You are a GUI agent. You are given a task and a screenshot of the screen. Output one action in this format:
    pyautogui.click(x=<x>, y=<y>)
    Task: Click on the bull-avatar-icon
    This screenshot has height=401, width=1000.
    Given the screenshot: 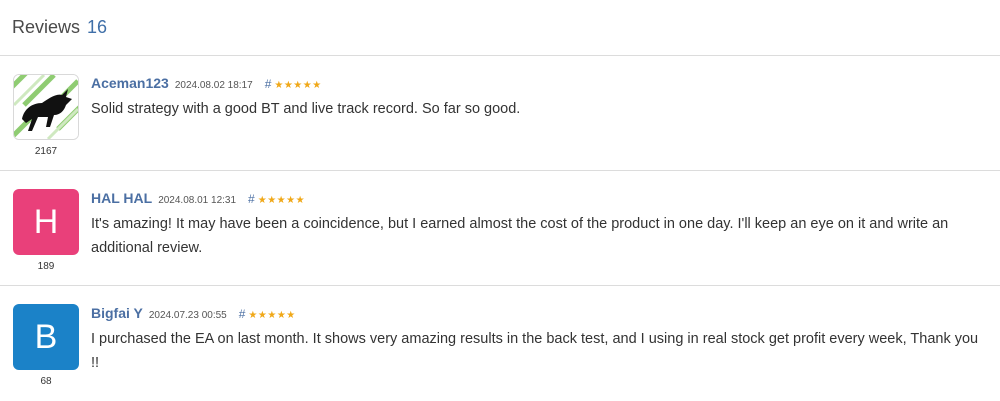 What is the action you would take?
    pyautogui.click(x=46, y=107)
    